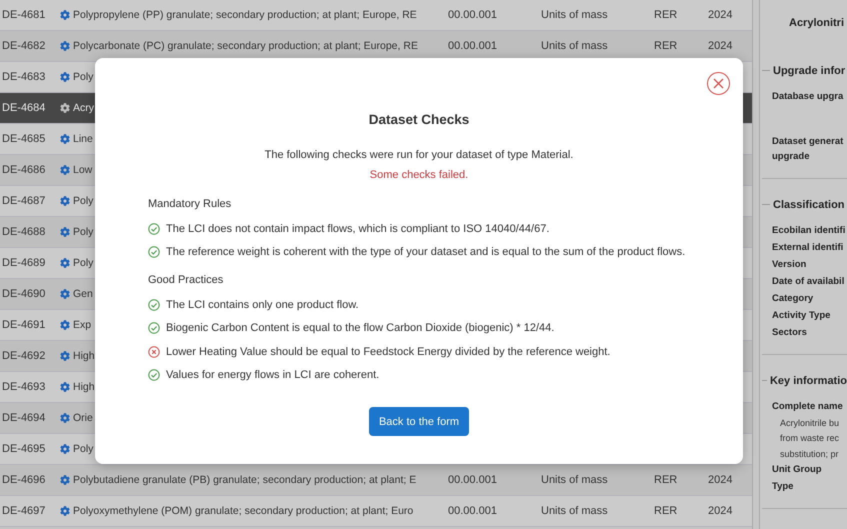 The image size is (847, 529). I want to click on field-label: Dataset generat upgrade, so click(807, 149).